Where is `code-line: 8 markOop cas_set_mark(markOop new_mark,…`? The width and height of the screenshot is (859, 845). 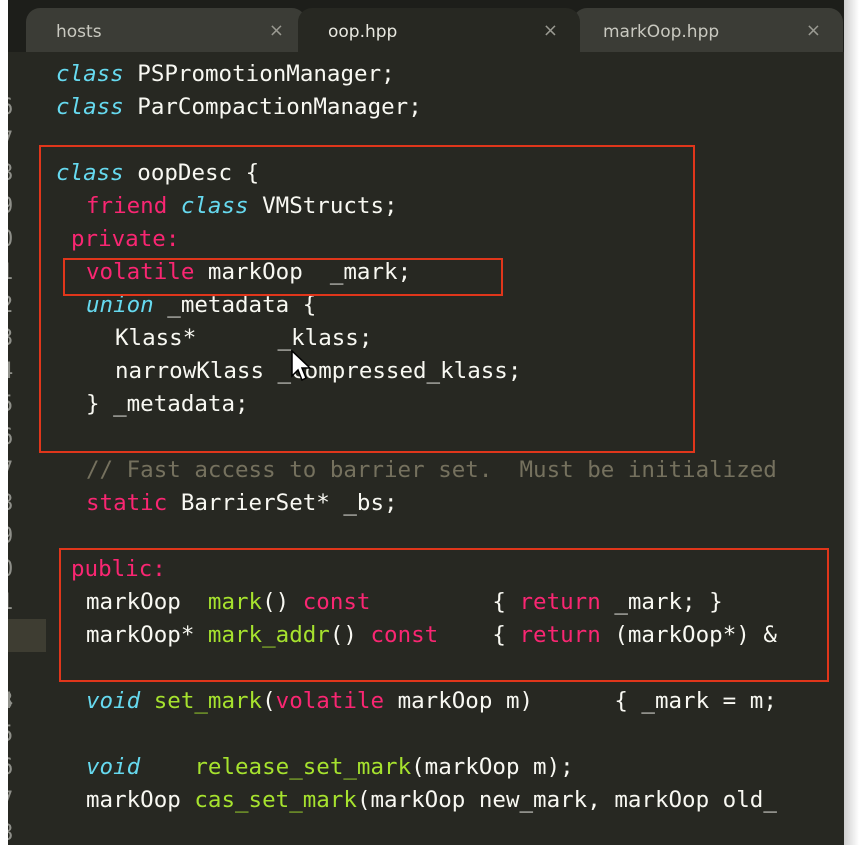
code-line: 8 markOop cas_set_mark(markOop new_mark,… is located at coordinates (426, 814).